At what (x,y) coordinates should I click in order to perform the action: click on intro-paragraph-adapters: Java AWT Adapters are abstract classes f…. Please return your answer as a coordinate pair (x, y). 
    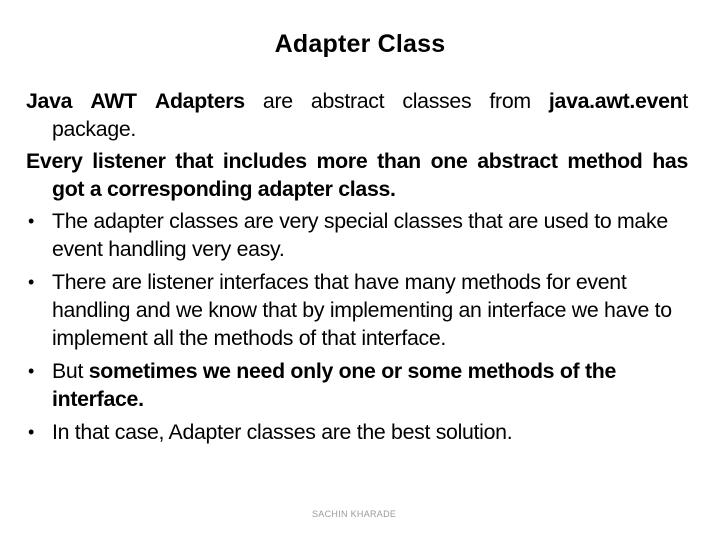
    Looking at the image, I should click on (357, 115).